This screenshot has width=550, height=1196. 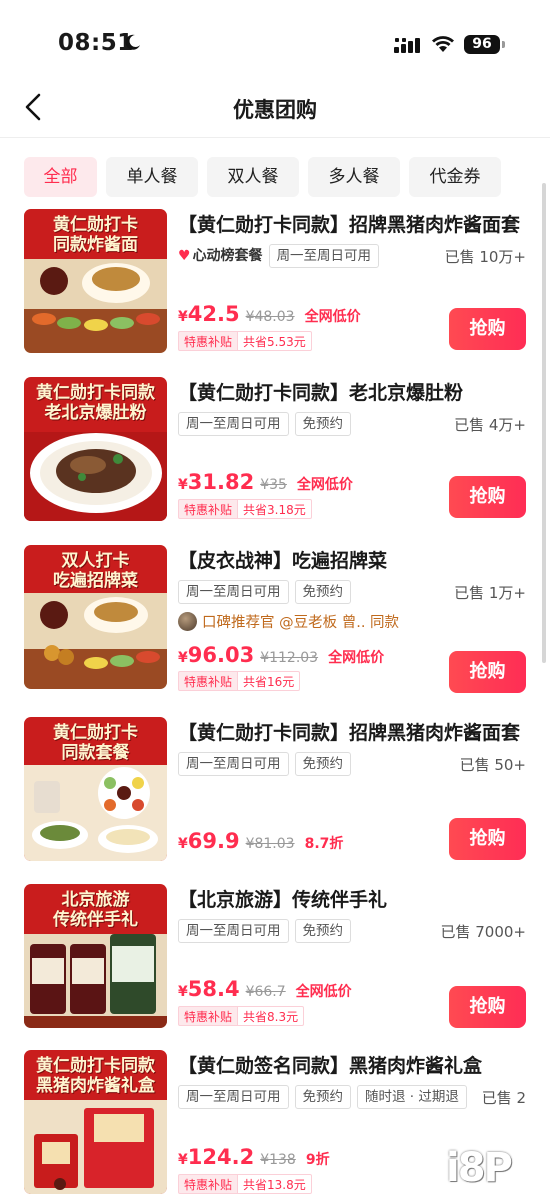 I want to click on subsidy-badge: 特惠补贴 共省5.53元, so click(x=245, y=341).